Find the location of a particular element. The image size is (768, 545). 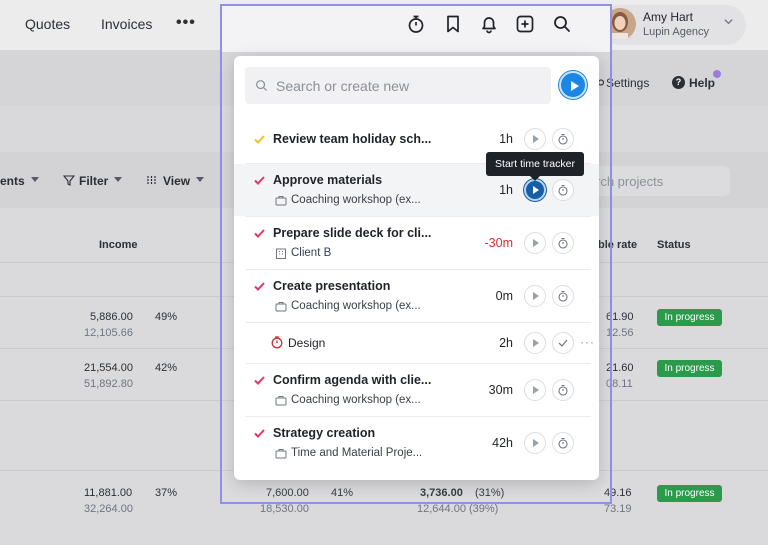

task-duration: -30m is located at coordinates (498, 243).